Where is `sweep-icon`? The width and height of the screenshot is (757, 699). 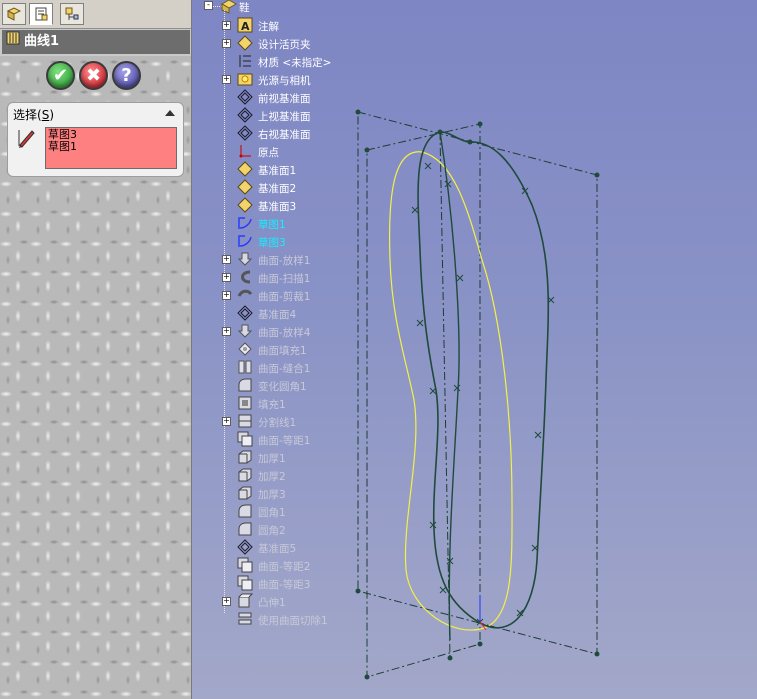 sweep-icon is located at coordinates (244, 277).